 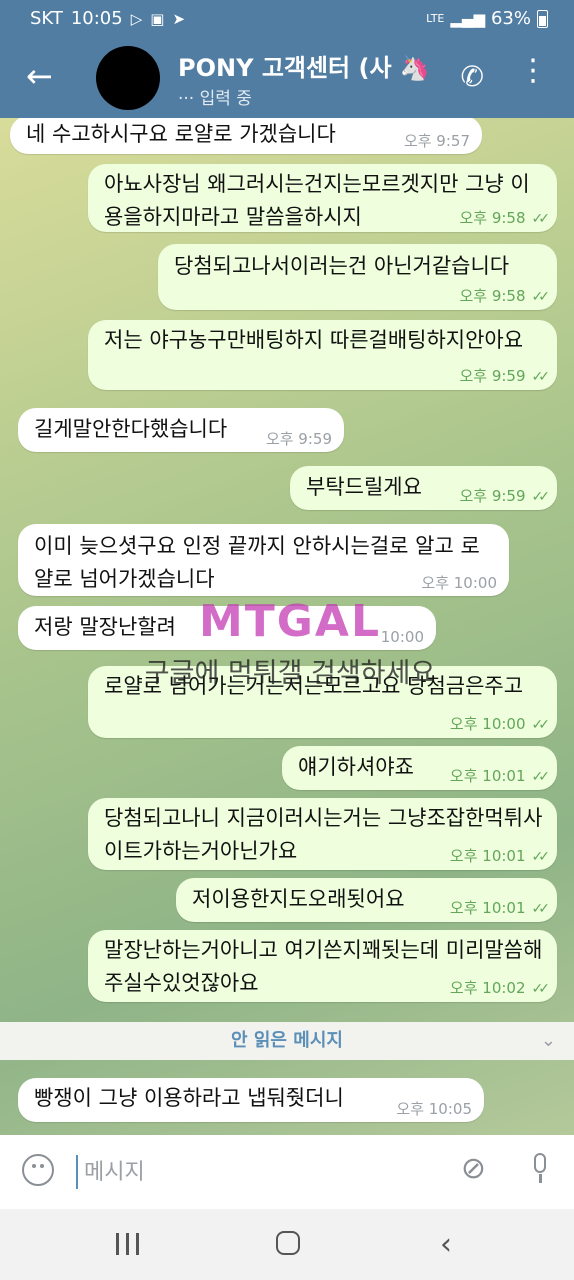 What do you see at coordinates (487, 988) in the screenshot?
I see `message-time: 오후 10:02` at bounding box center [487, 988].